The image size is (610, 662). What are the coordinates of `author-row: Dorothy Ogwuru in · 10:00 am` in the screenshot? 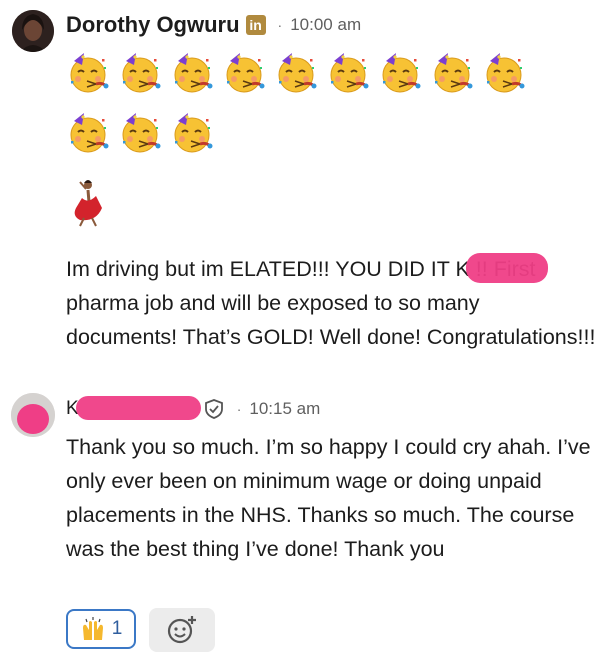 It's located at (213, 25).